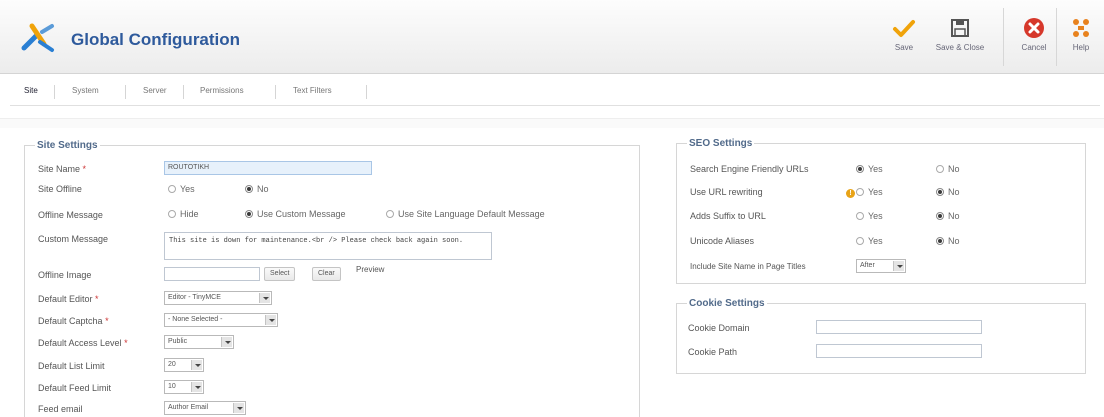  I want to click on url-rewriting-no-radio: No, so click(948, 192).